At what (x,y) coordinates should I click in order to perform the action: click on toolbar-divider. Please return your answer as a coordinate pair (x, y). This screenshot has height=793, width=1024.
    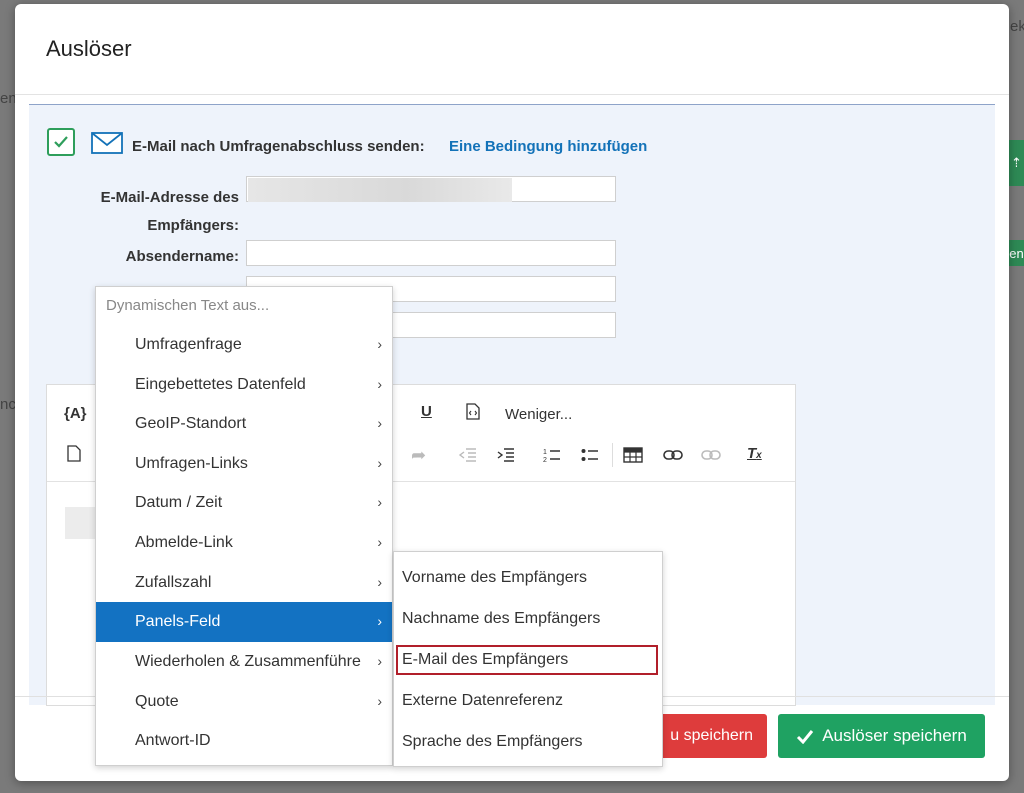
    Looking at the image, I should click on (612, 455).